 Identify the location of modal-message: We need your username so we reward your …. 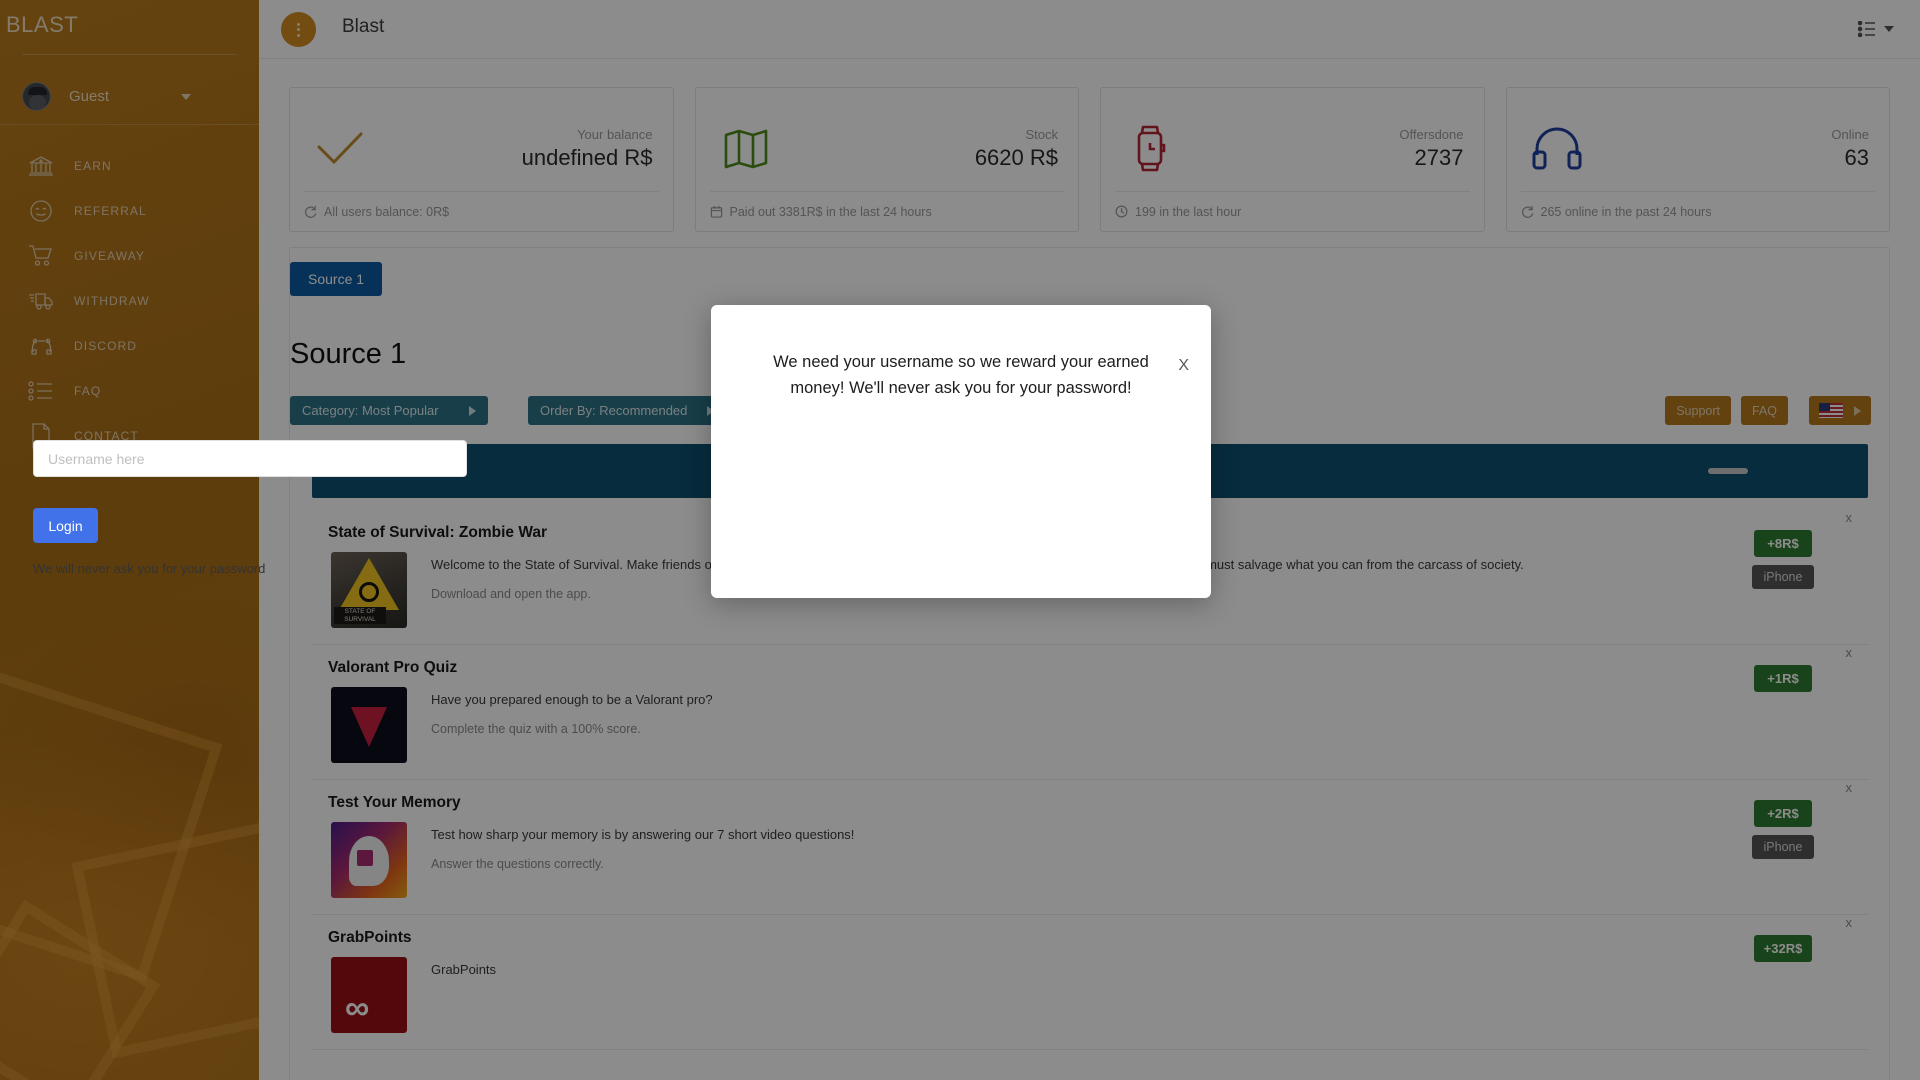
(961, 375).